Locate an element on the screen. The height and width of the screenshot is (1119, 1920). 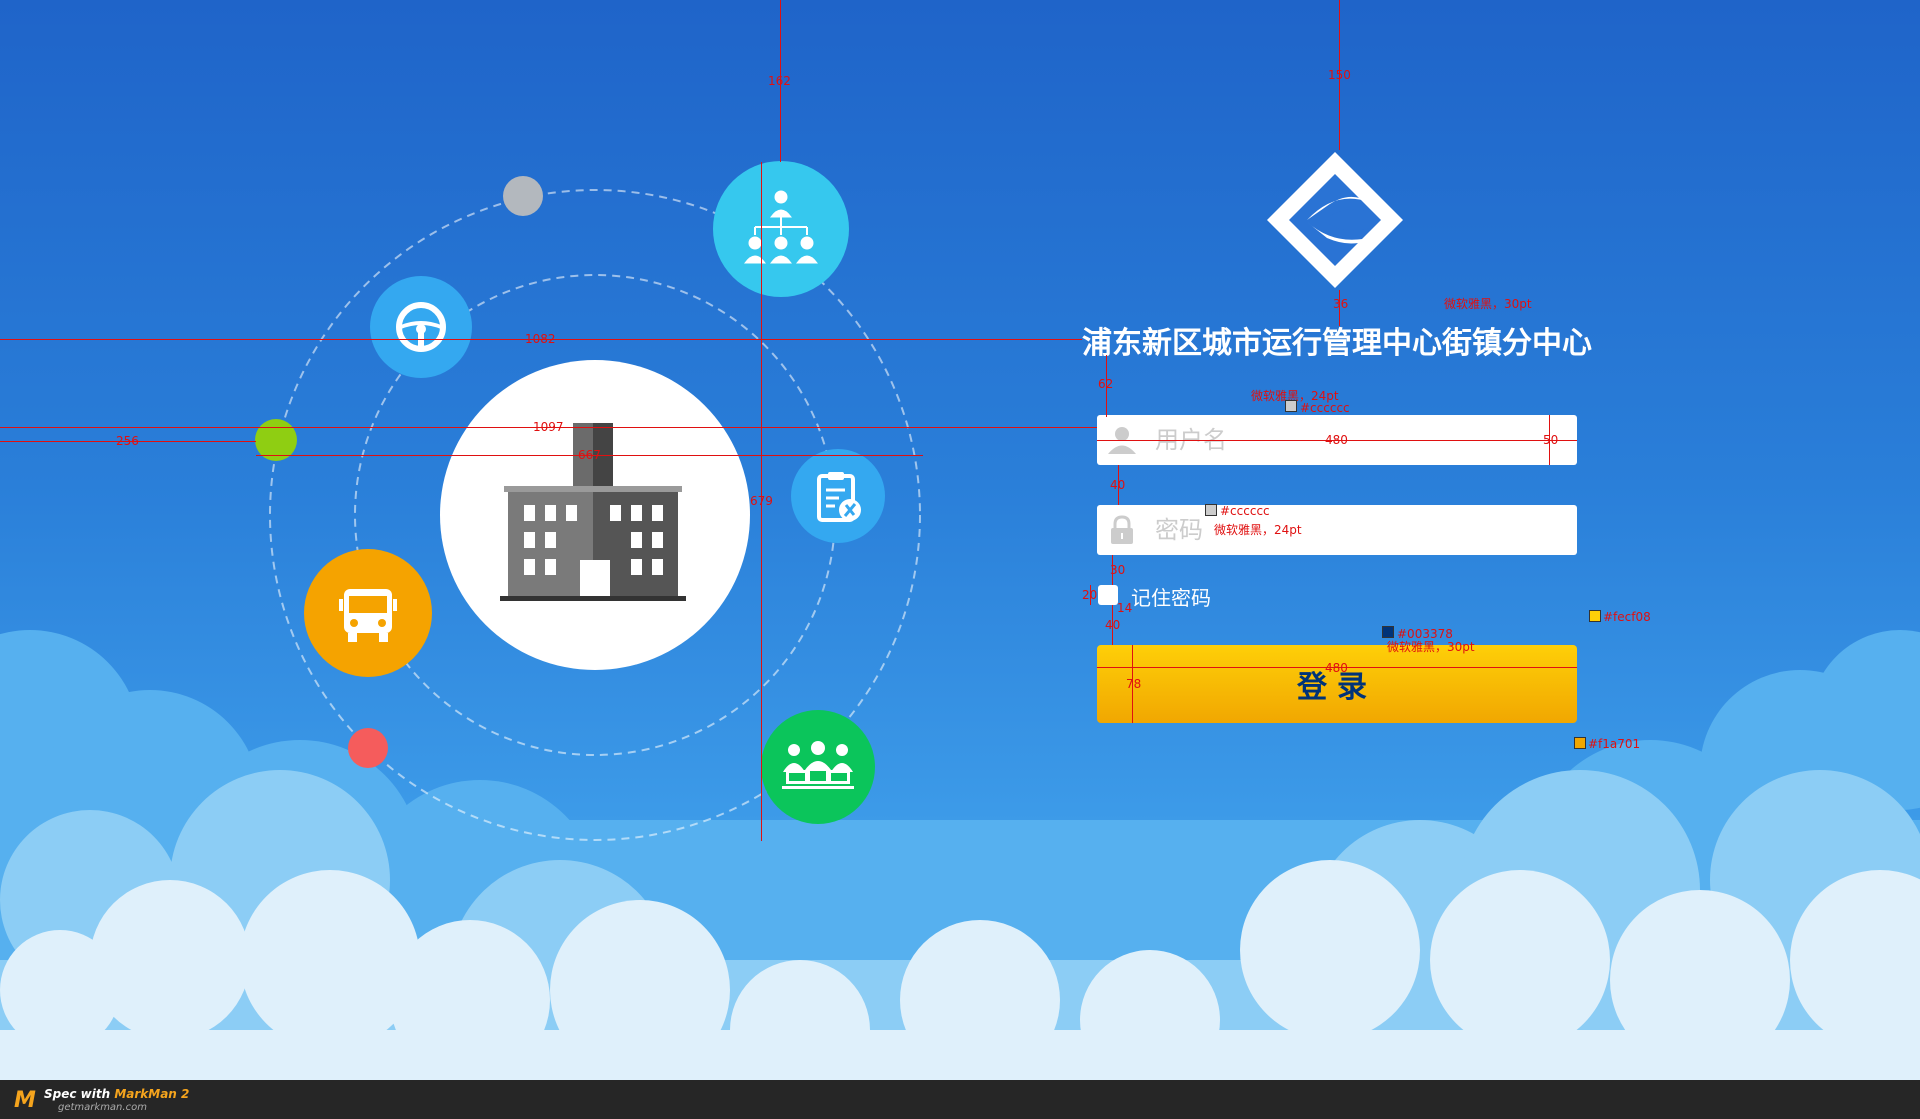
spec-dim: 256 is located at coordinates (127, 441).